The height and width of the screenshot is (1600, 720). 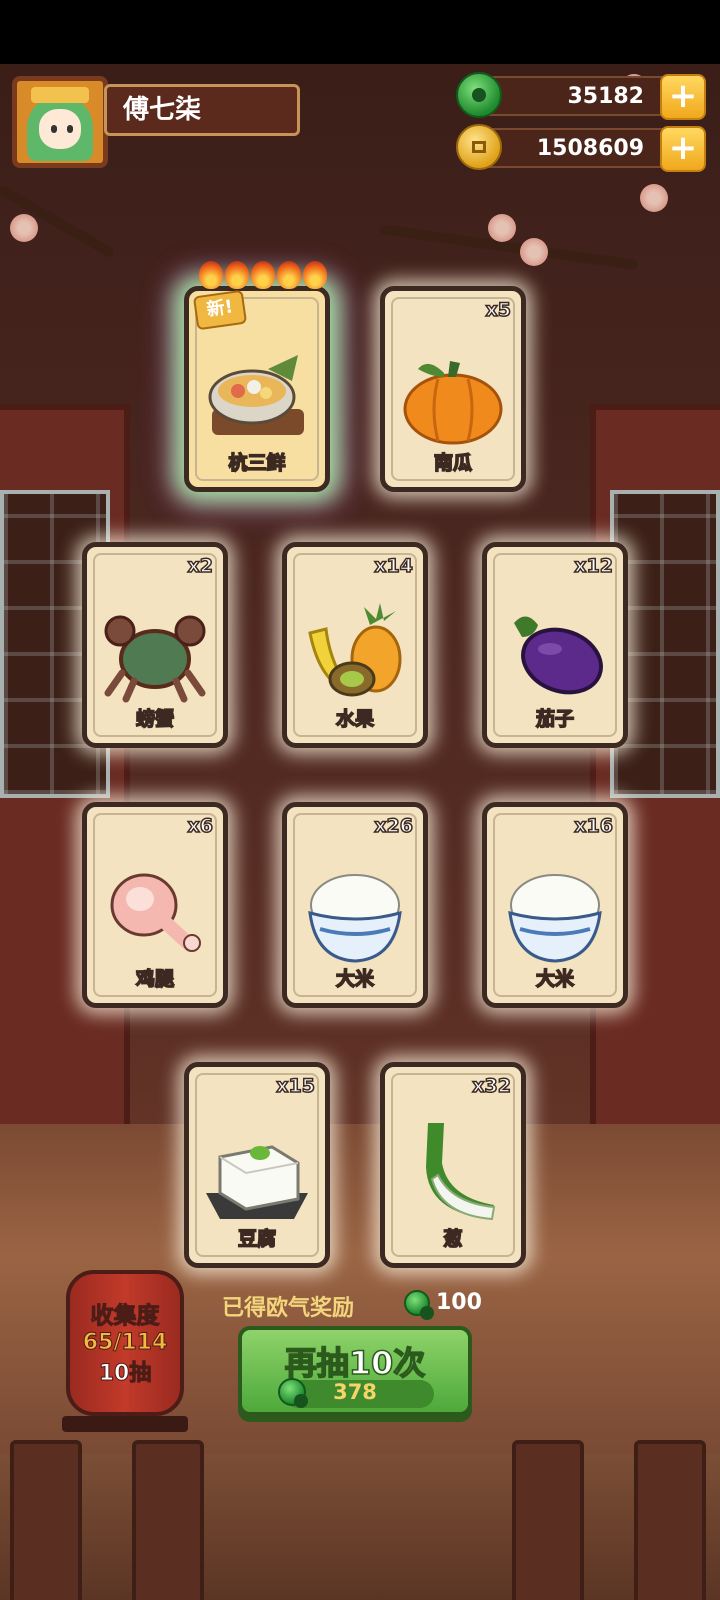 What do you see at coordinates (155, 912) in the screenshot?
I see `drumstick-icon` at bounding box center [155, 912].